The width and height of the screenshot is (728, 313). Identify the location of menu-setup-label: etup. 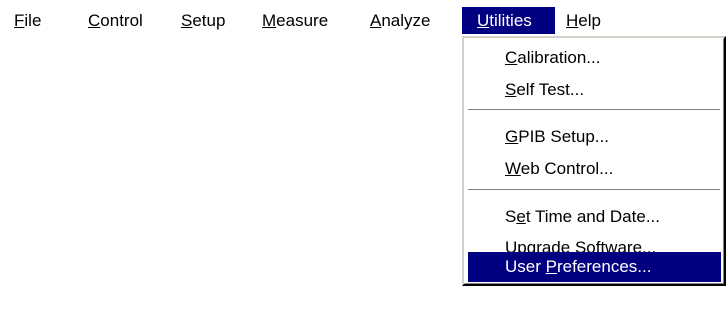
(209, 20).